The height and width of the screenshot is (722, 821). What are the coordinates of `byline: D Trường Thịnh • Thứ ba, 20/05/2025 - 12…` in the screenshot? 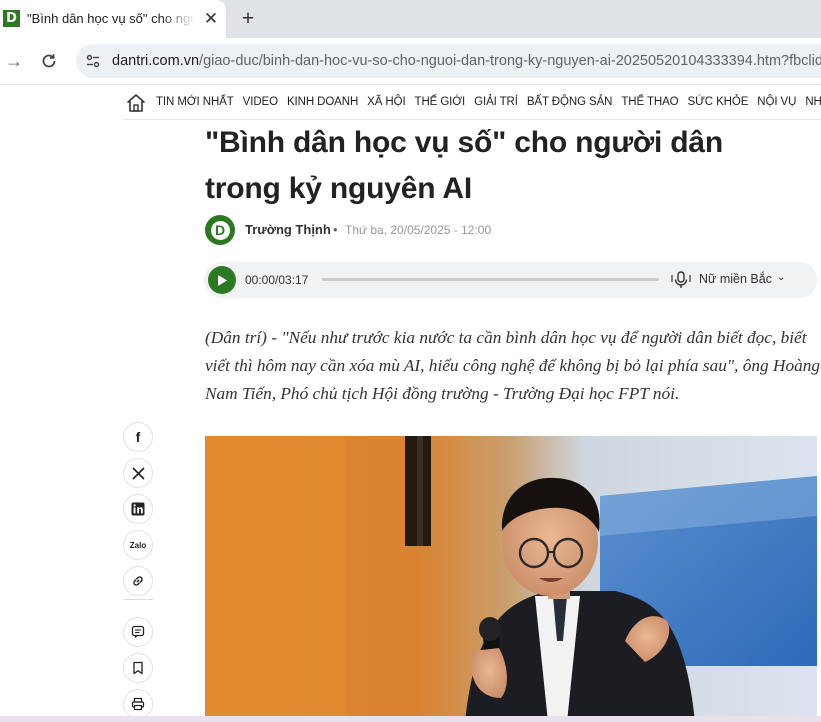 It's located at (505, 230).